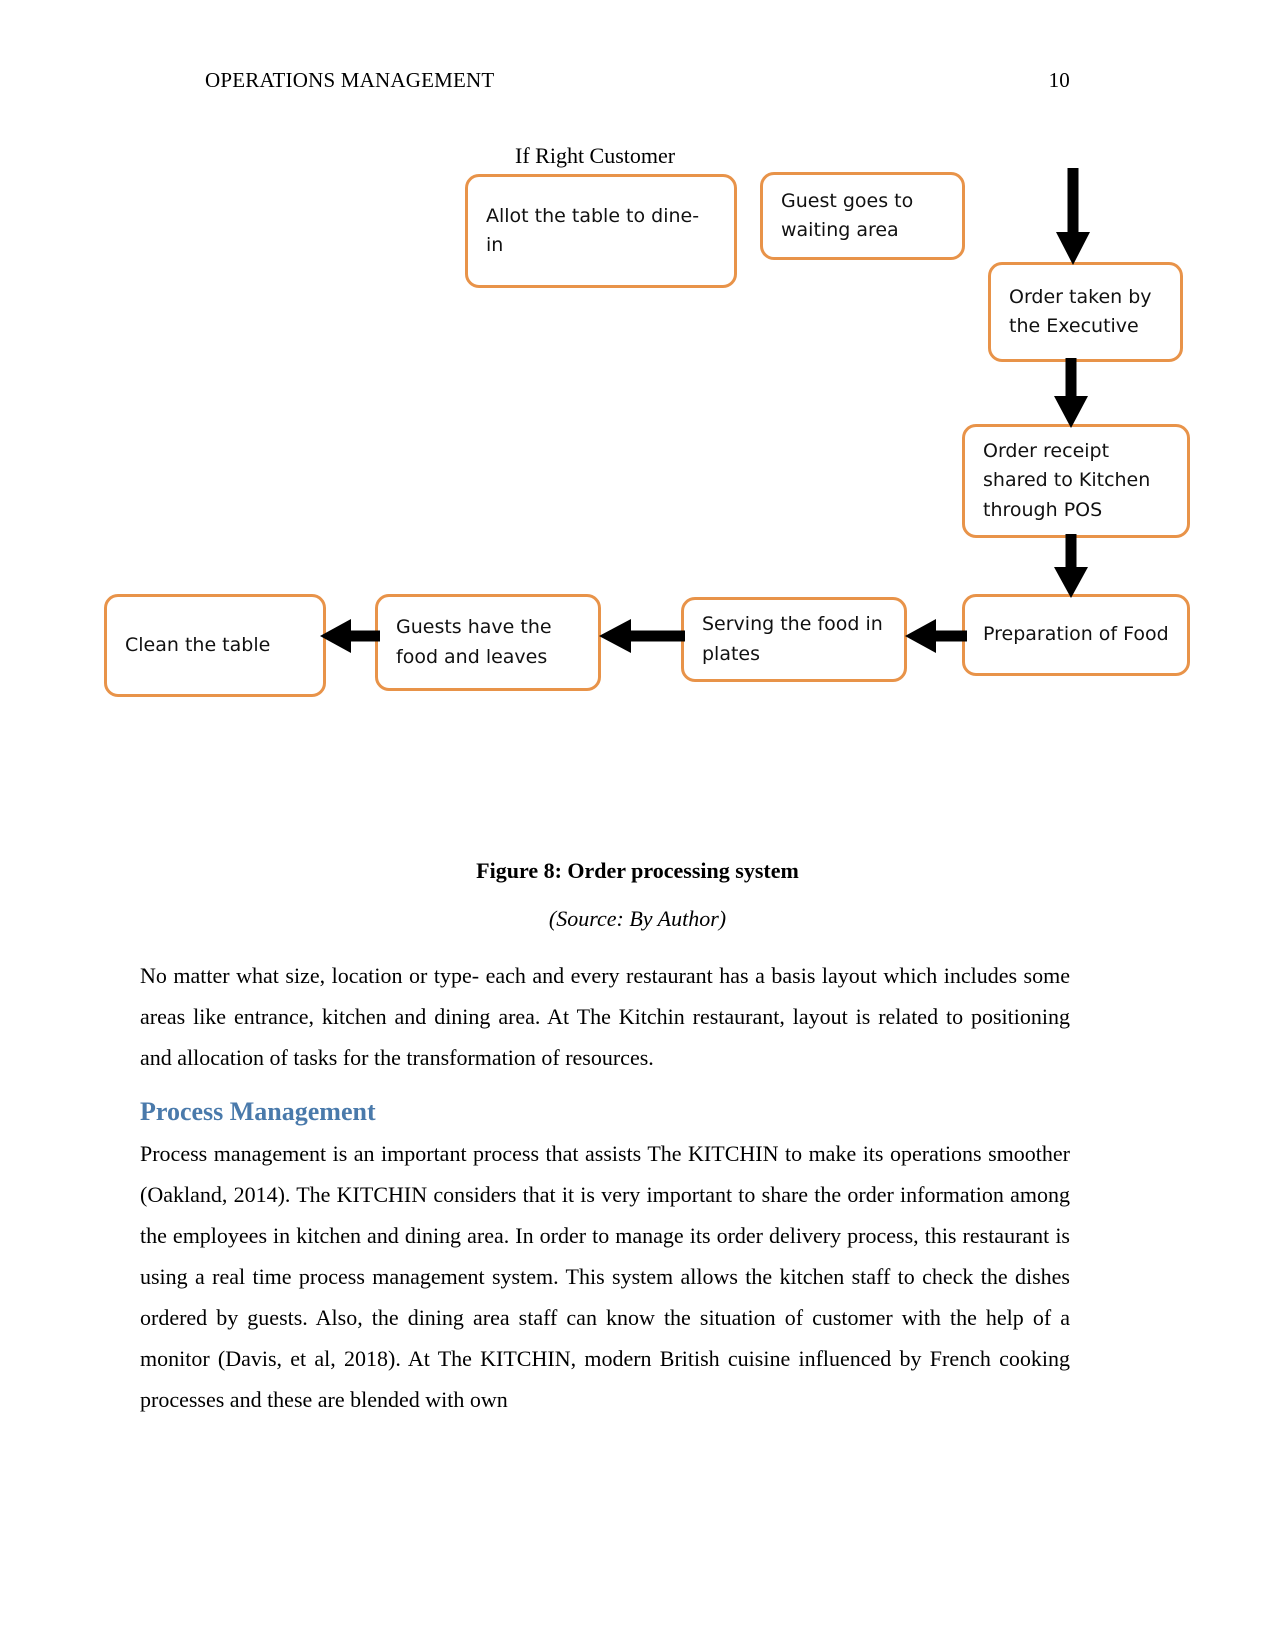 This screenshot has height=1650, width=1275. I want to click on flowchart-box-order-taken: Order taken by the Executive, so click(1085, 312).